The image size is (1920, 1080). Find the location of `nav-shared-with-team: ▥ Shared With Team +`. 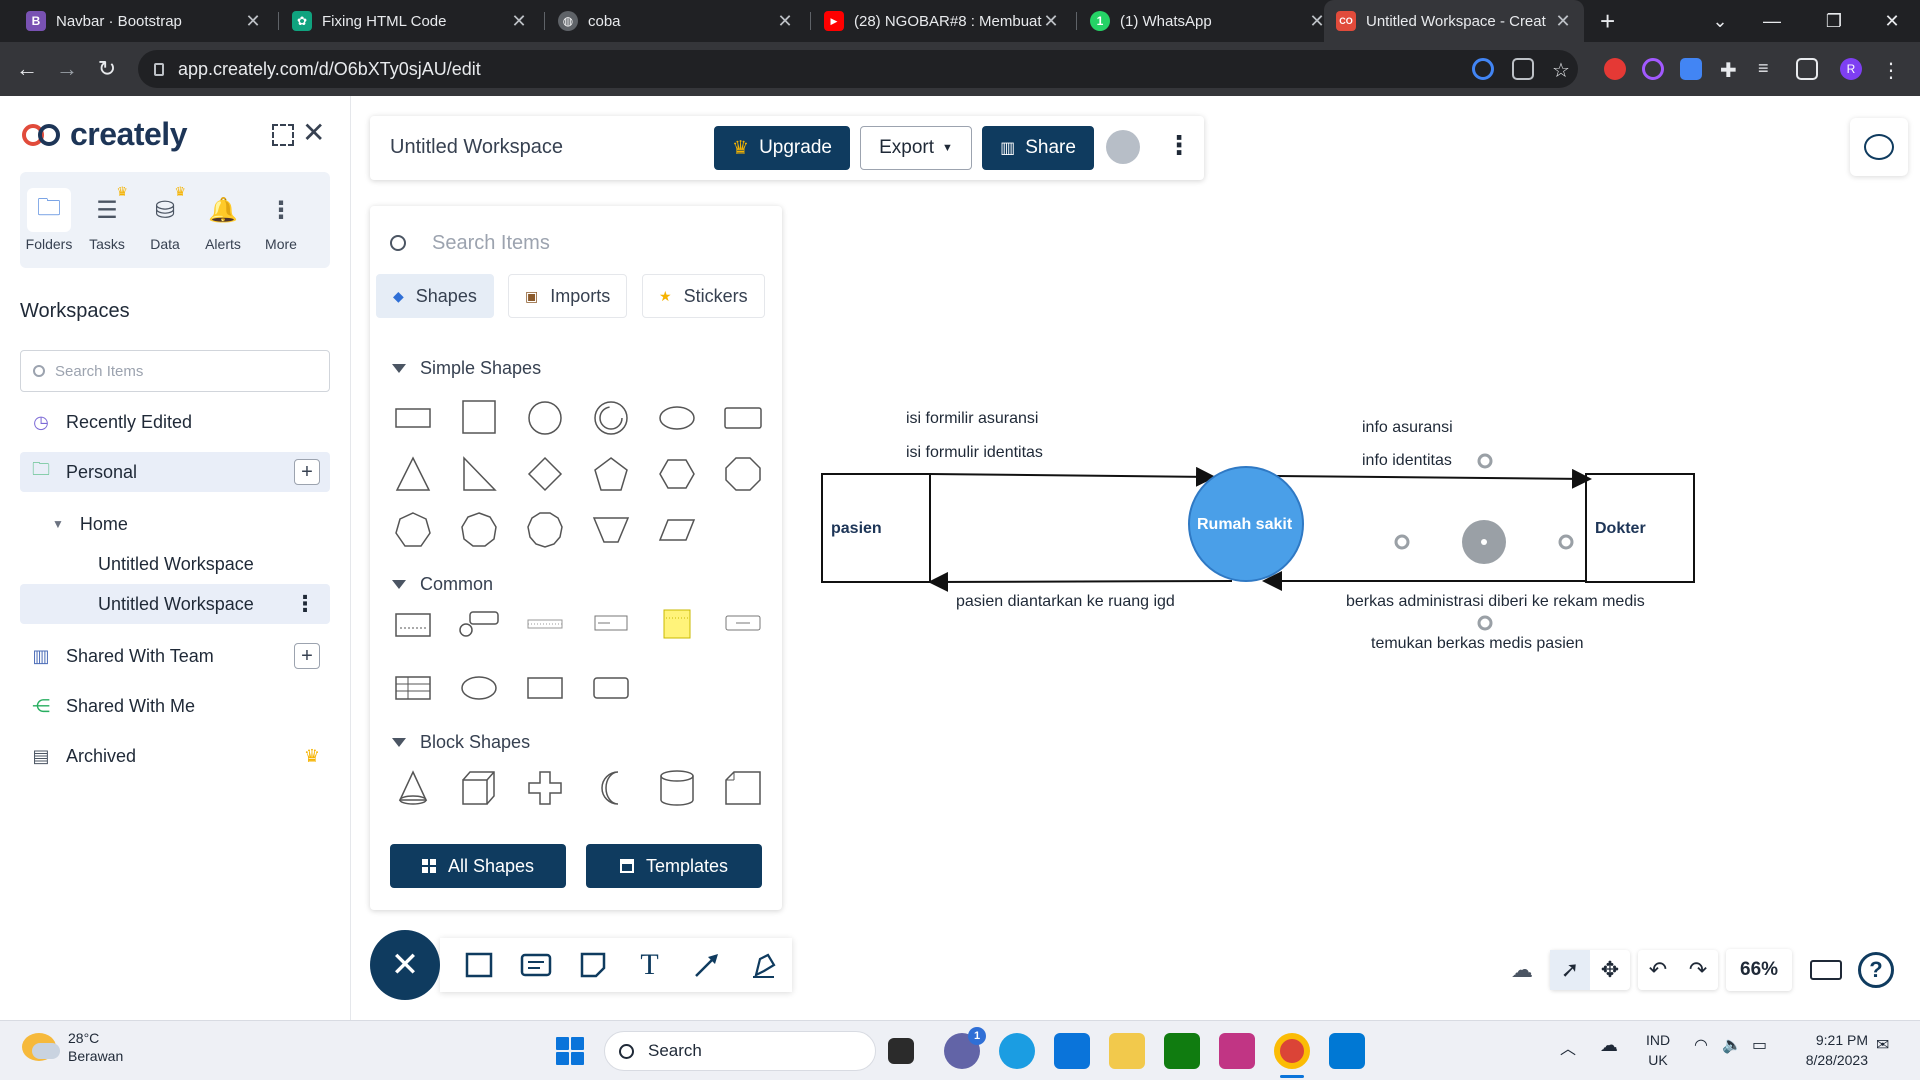

nav-shared-with-team: ▥ Shared With Team + is located at coordinates (175, 656).